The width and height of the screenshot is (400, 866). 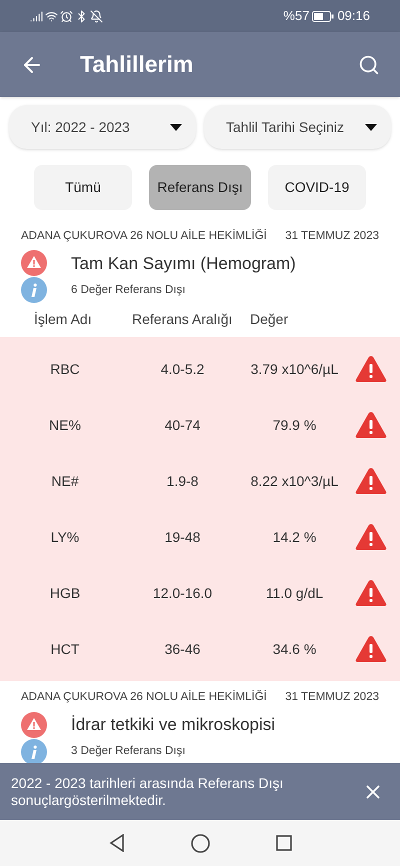 What do you see at coordinates (51, 16) in the screenshot?
I see `wifi-icon` at bounding box center [51, 16].